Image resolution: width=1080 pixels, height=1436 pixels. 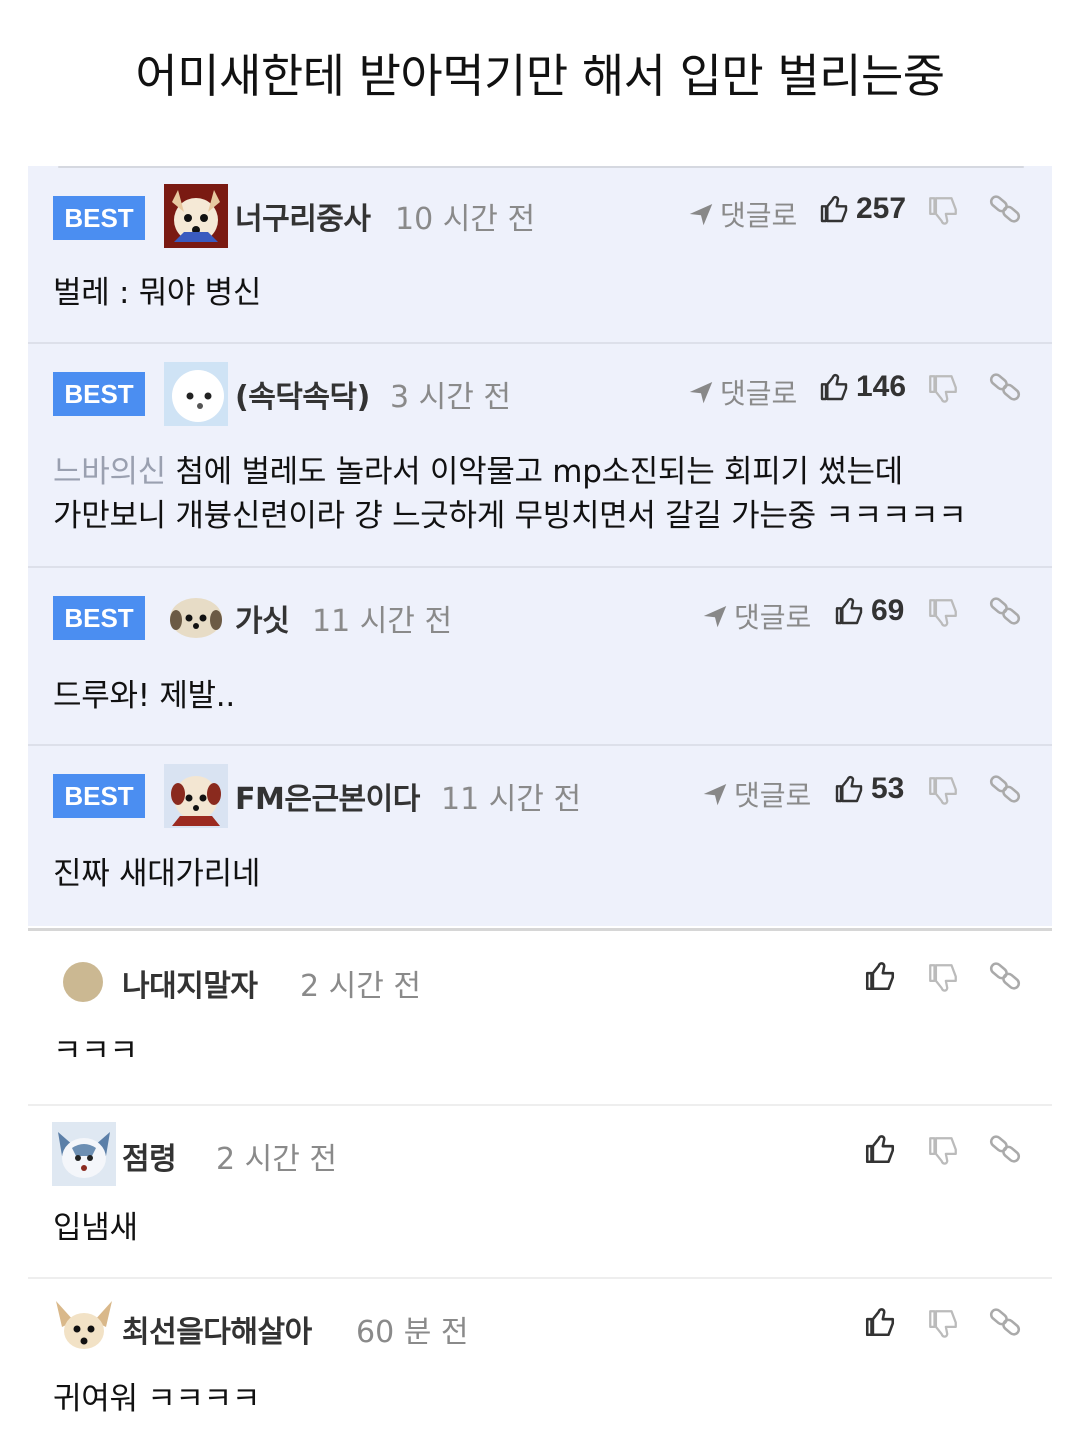 I want to click on best-comment: BEST 가싯 11 시간 전 댓글로 69 드루와! 제발.., so click(x=540, y=657).